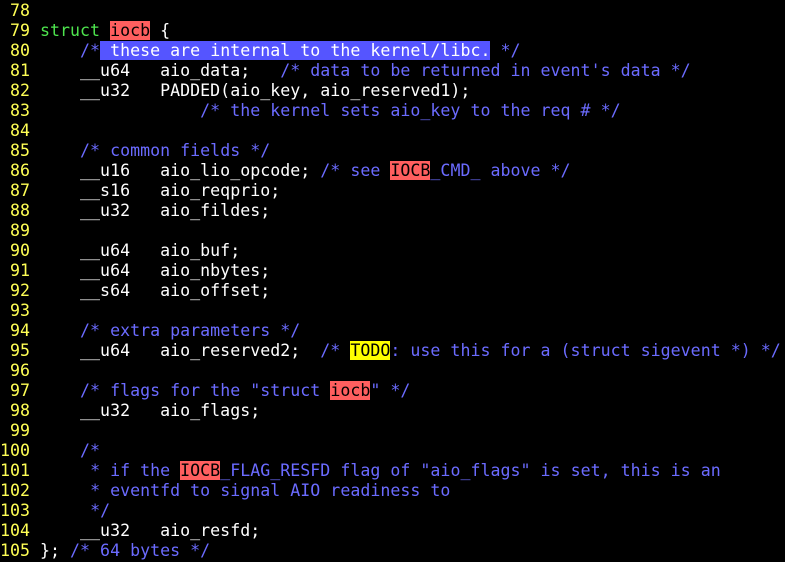 The height and width of the screenshot is (562, 785). What do you see at coordinates (392, 371) in the screenshot?
I see `code-line: 96` at bounding box center [392, 371].